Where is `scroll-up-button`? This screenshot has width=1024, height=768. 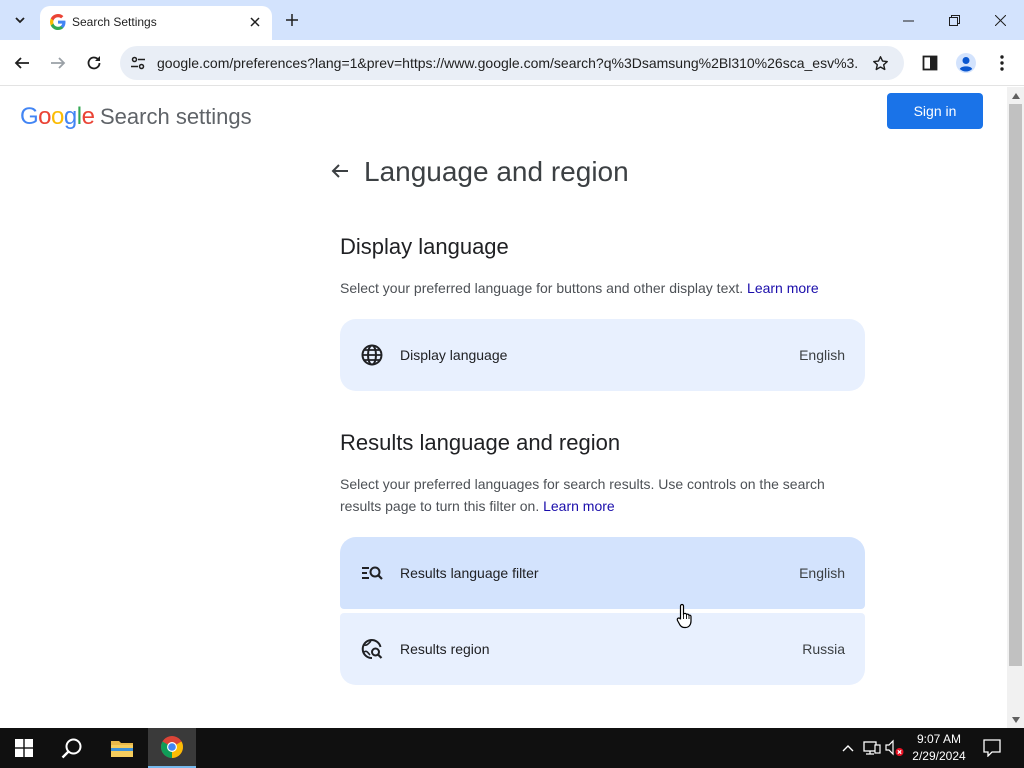 scroll-up-button is located at coordinates (1015, 95).